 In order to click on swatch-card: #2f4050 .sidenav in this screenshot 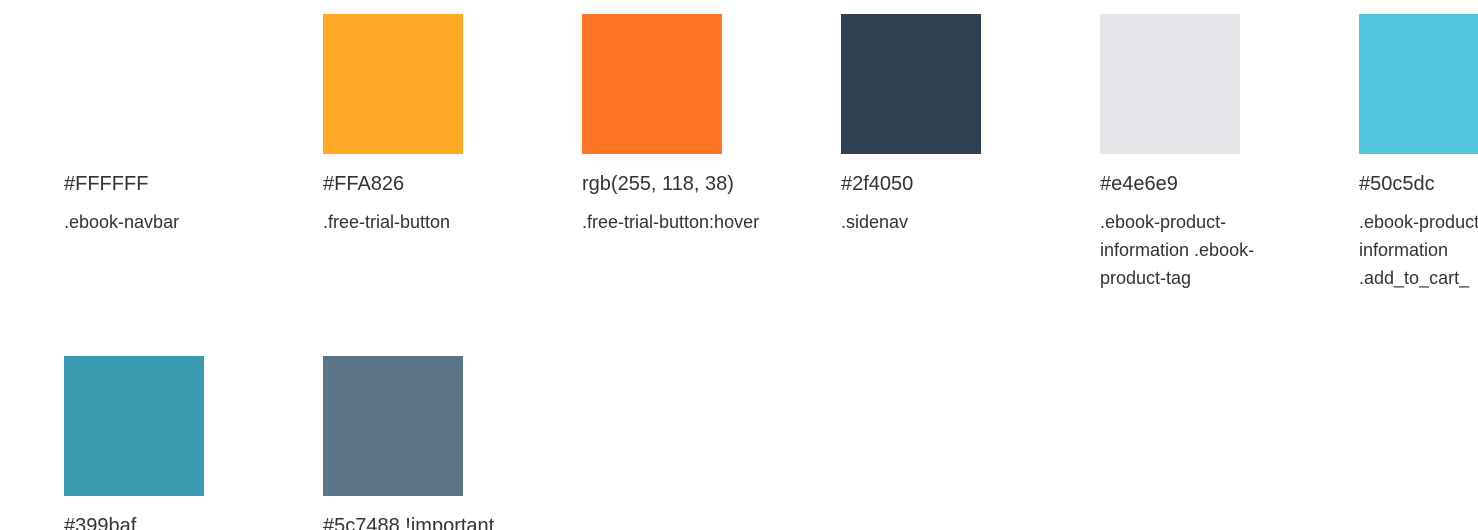, I will do `click(961, 125)`.